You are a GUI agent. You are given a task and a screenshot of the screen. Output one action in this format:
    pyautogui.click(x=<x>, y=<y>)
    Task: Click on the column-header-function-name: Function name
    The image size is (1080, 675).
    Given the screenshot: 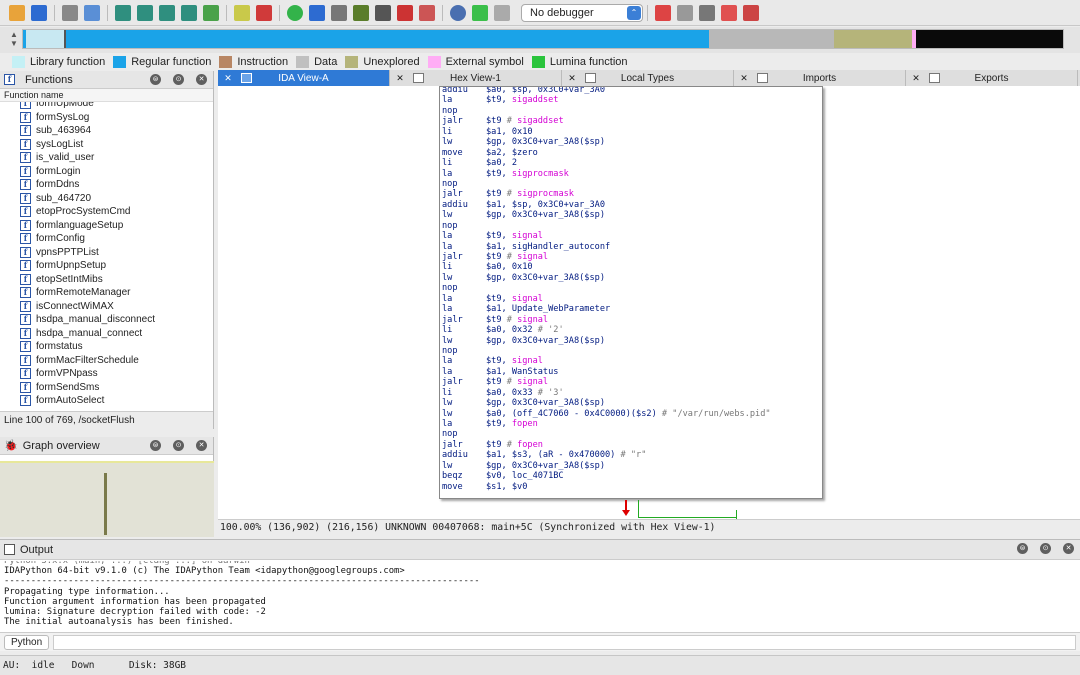 What is the action you would take?
    pyautogui.click(x=106, y=95)
    